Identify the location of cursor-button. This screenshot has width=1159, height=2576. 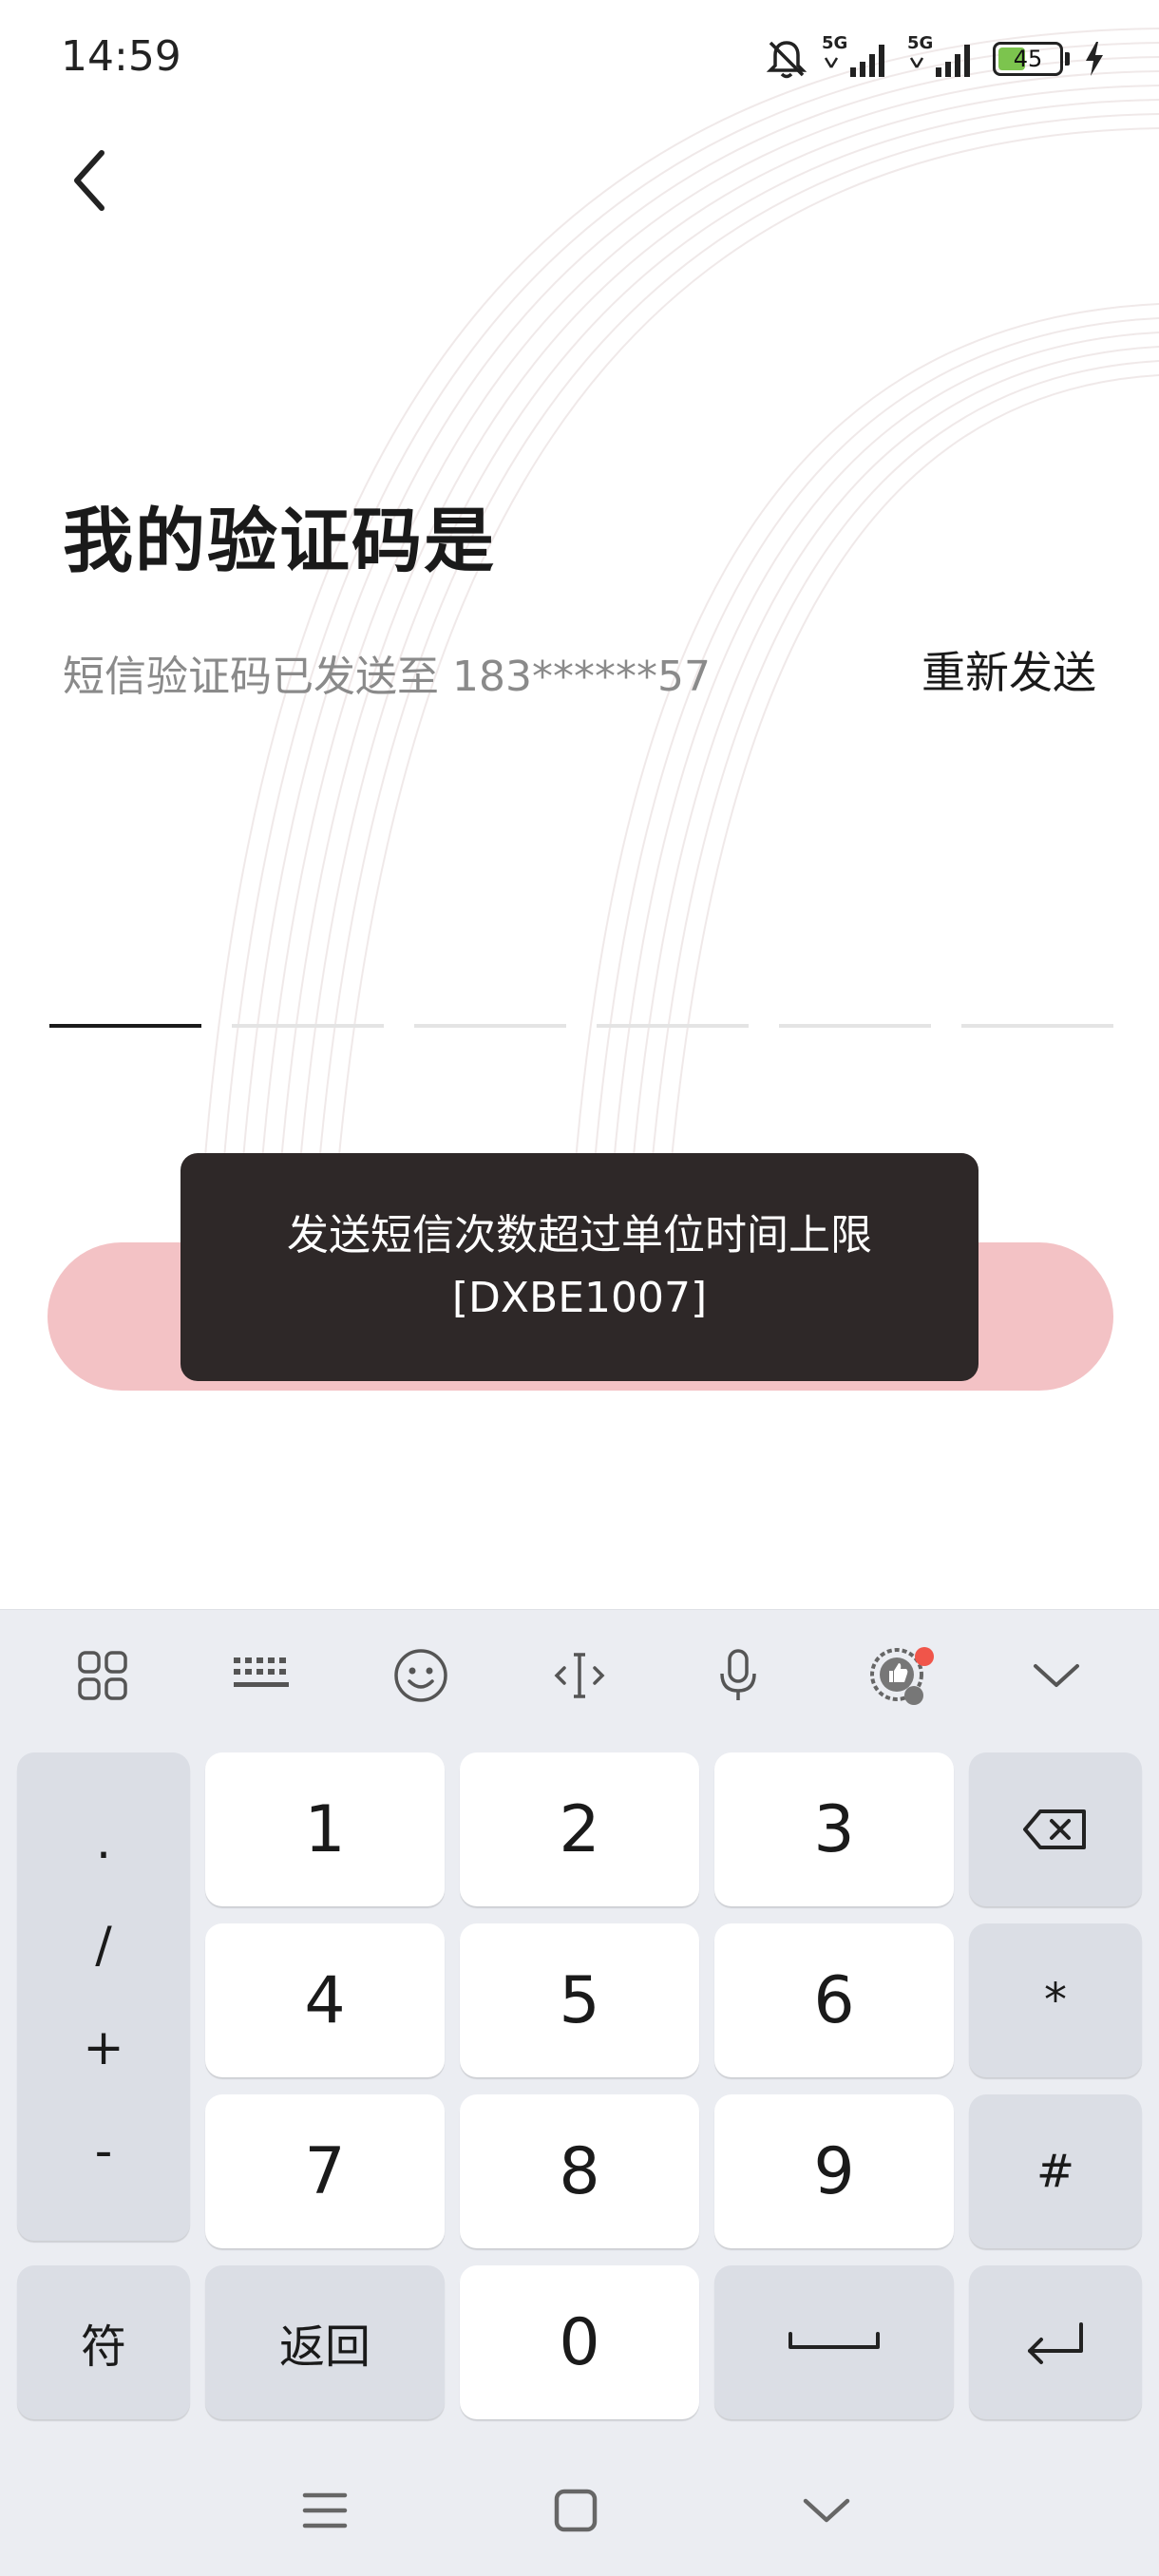
(579, 1675).